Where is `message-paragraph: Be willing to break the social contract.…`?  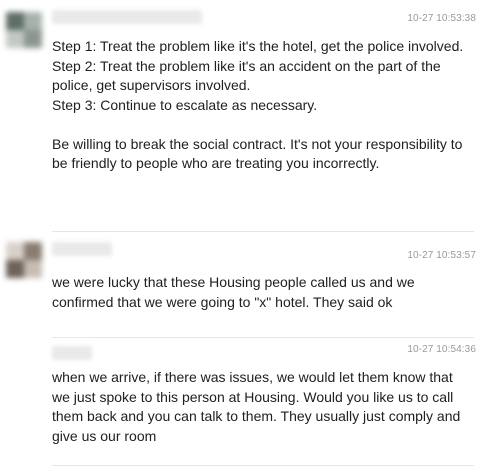 message-paragraph: Be willing to break the social contract.… is located at coordinates (257, 153).